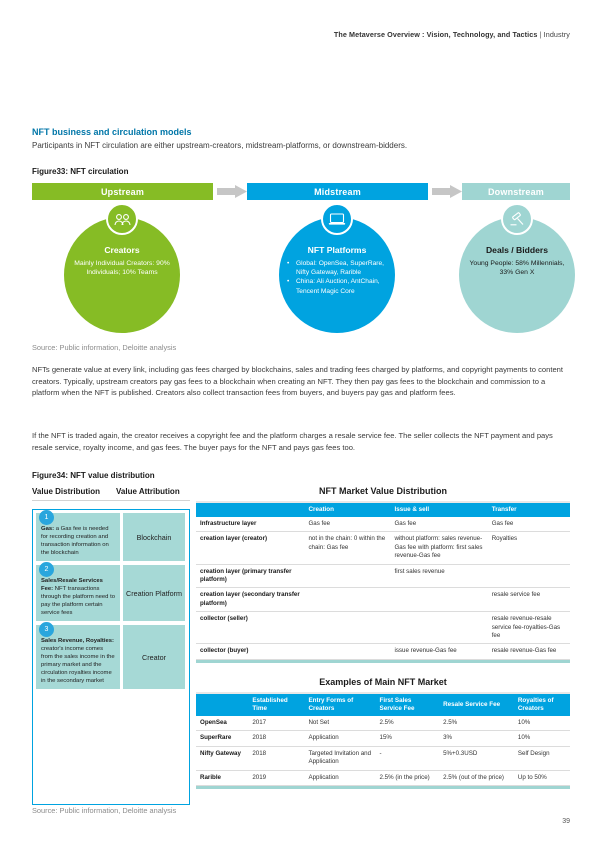 Image resolution: width=600 pixels, height=848 pixels. I want to click on col-header-value-attribution: Value Attribution, so click(148, 491).